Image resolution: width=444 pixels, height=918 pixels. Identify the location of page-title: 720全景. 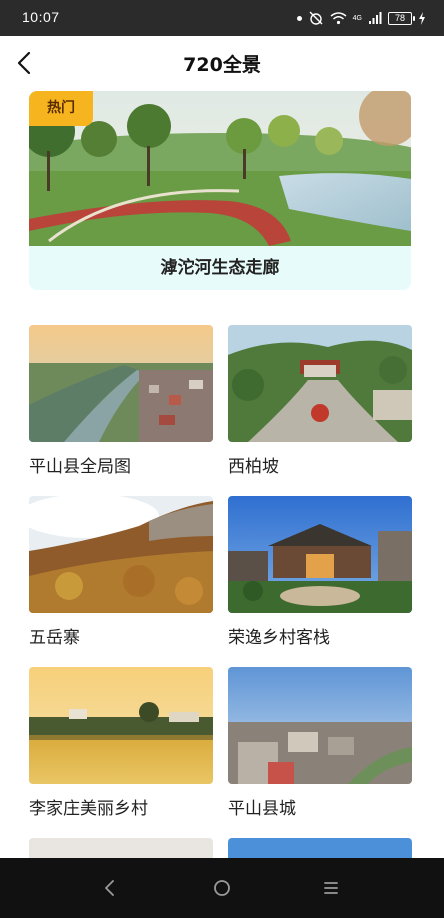
(222, 65).